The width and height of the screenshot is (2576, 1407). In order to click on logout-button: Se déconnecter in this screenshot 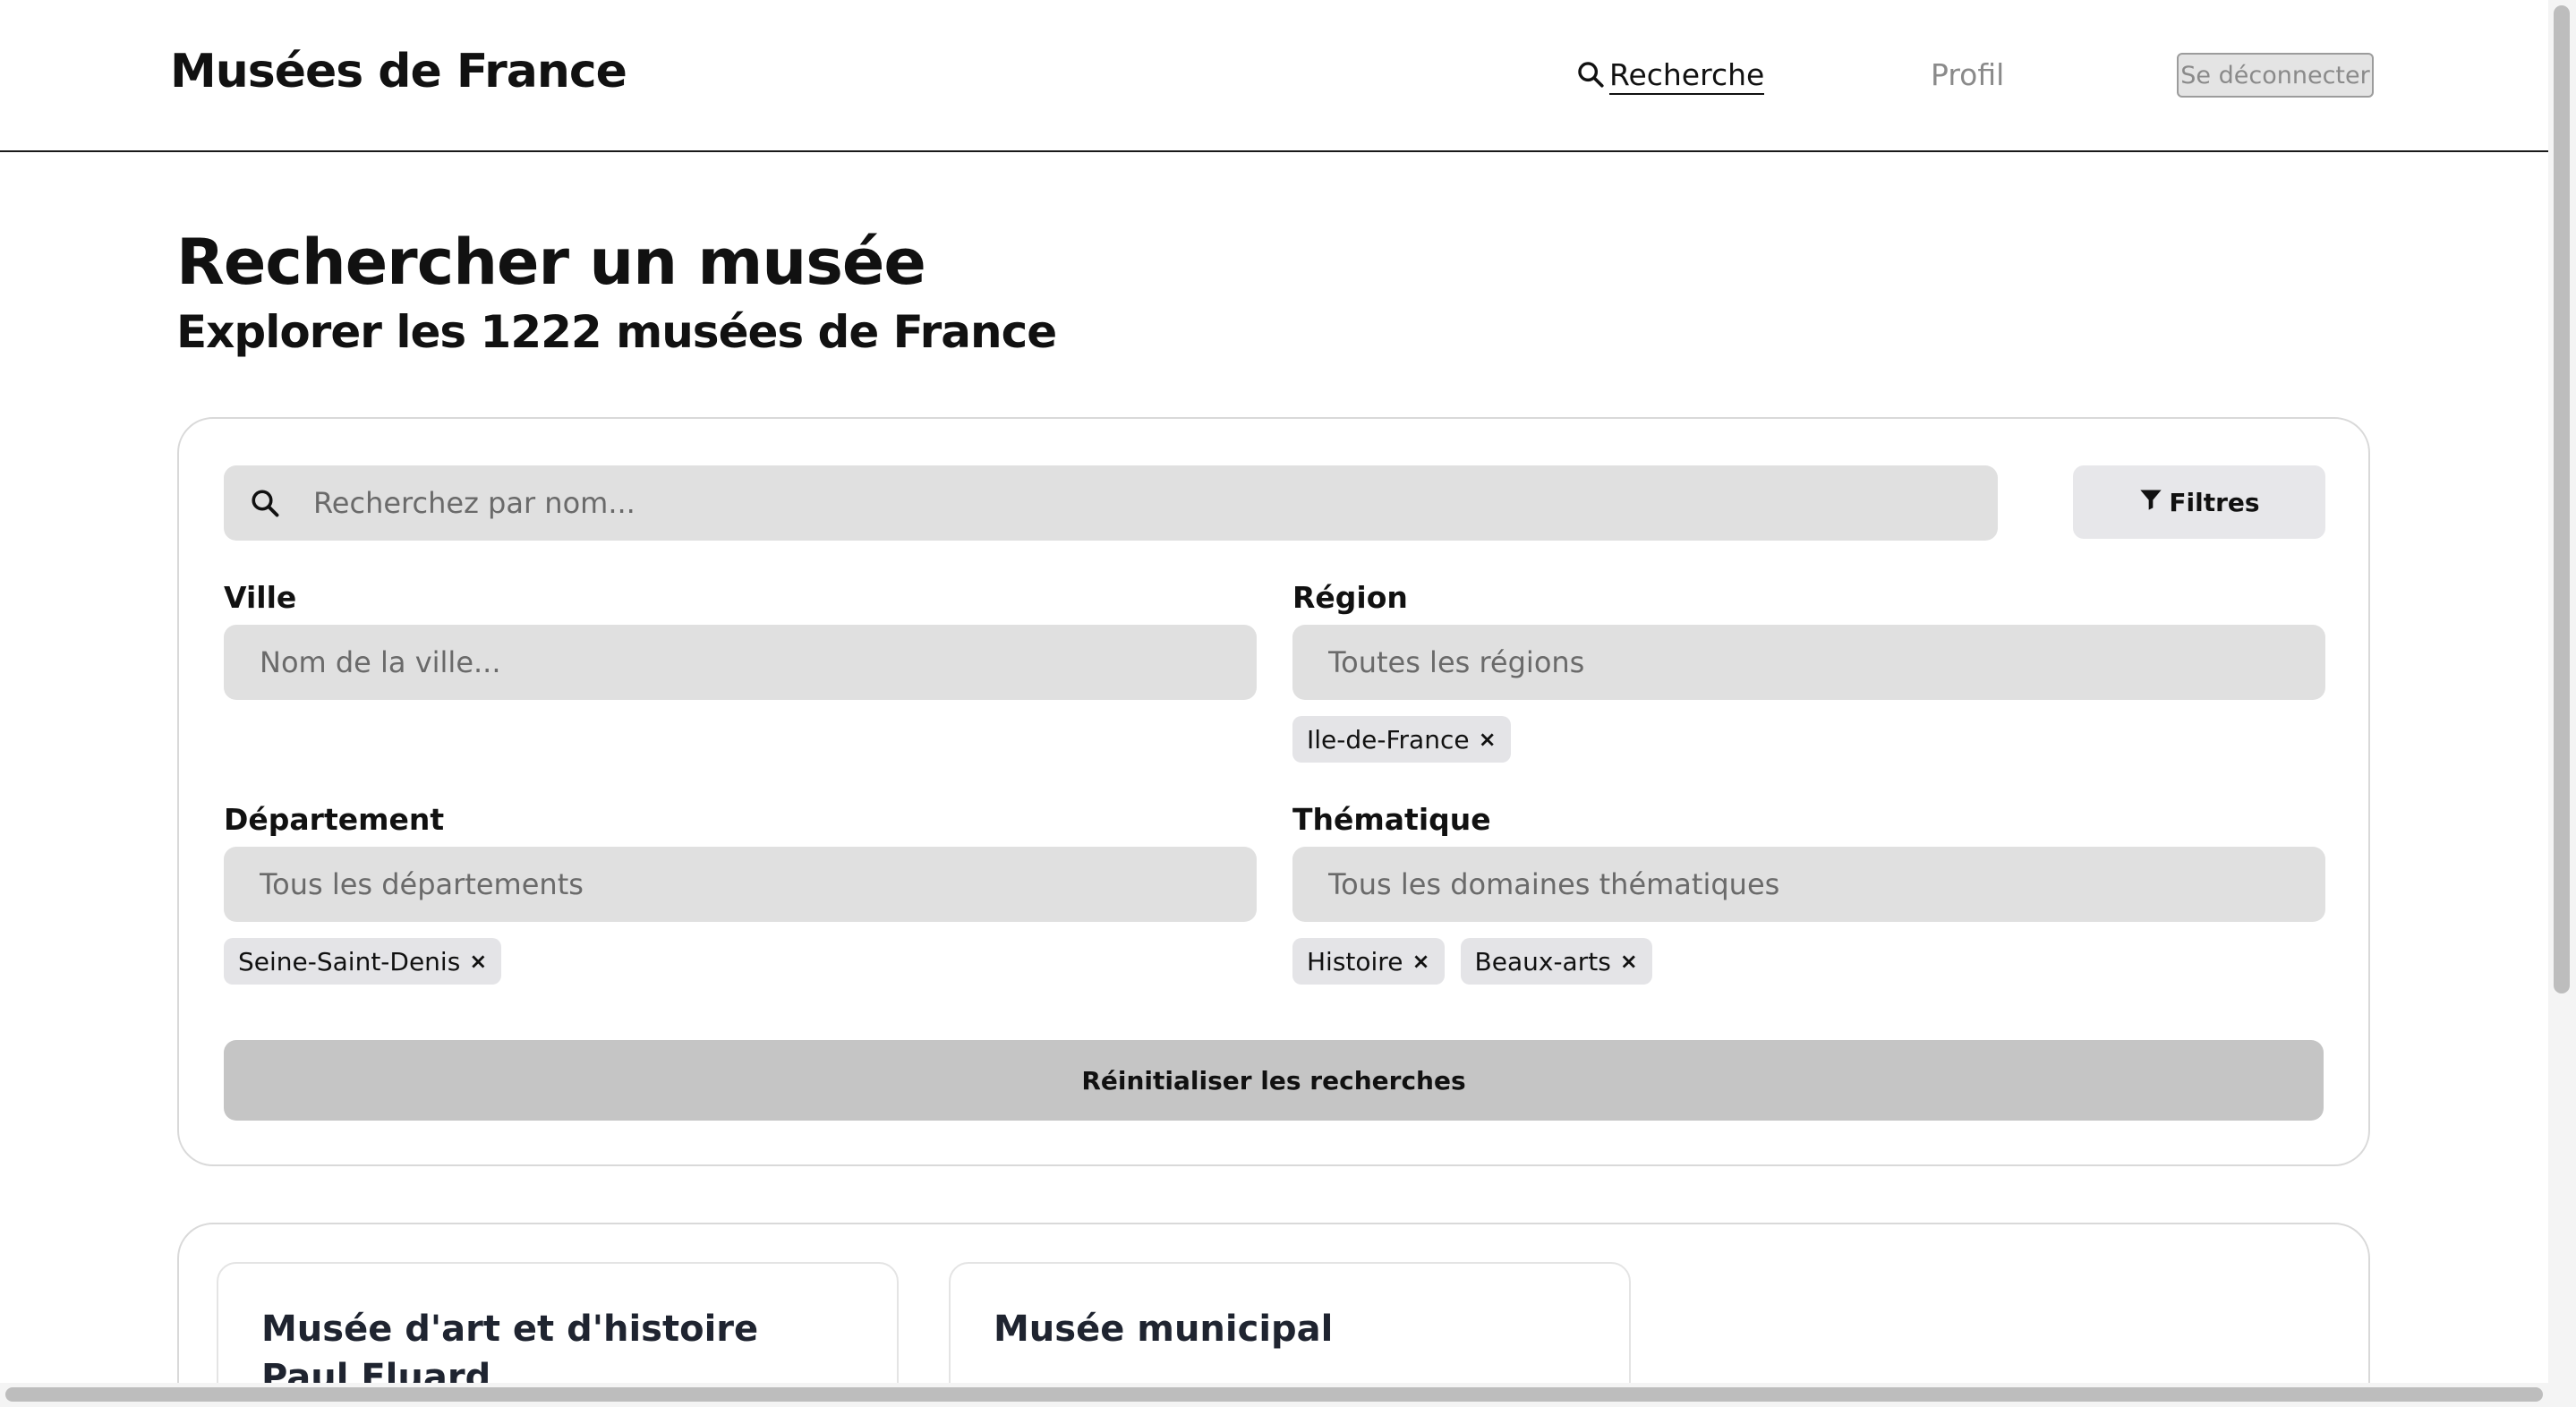, I will do `click(2275, 75)`.